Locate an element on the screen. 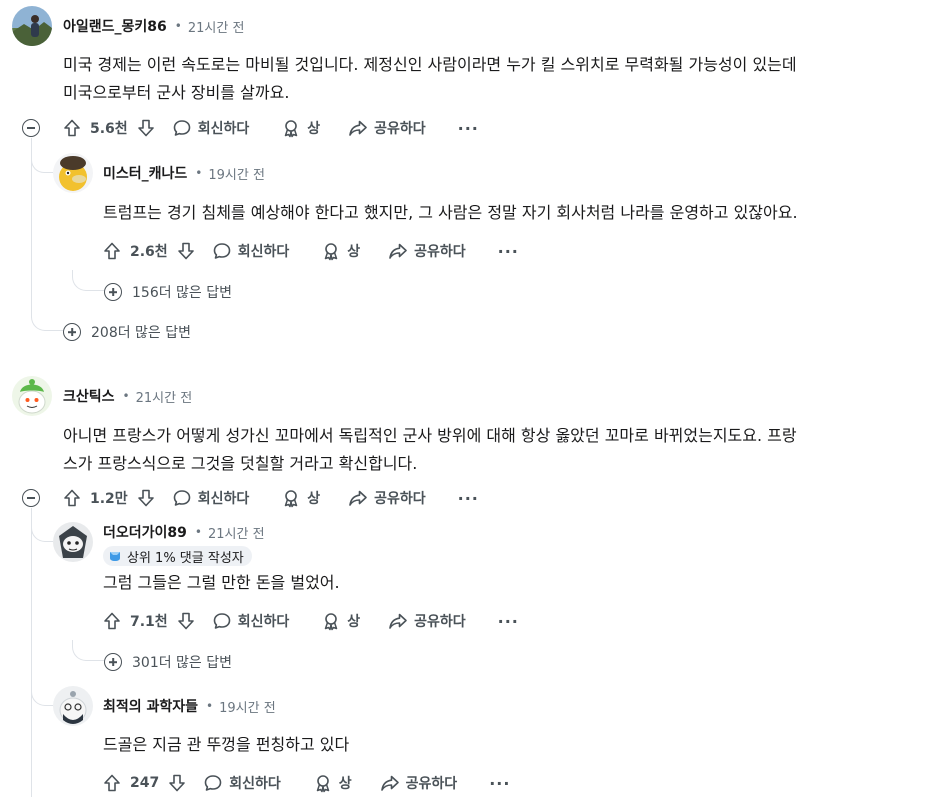 This screenshot has width=925, height=797. author-name: 더오더가이89 is located at coordinates (145, 532).